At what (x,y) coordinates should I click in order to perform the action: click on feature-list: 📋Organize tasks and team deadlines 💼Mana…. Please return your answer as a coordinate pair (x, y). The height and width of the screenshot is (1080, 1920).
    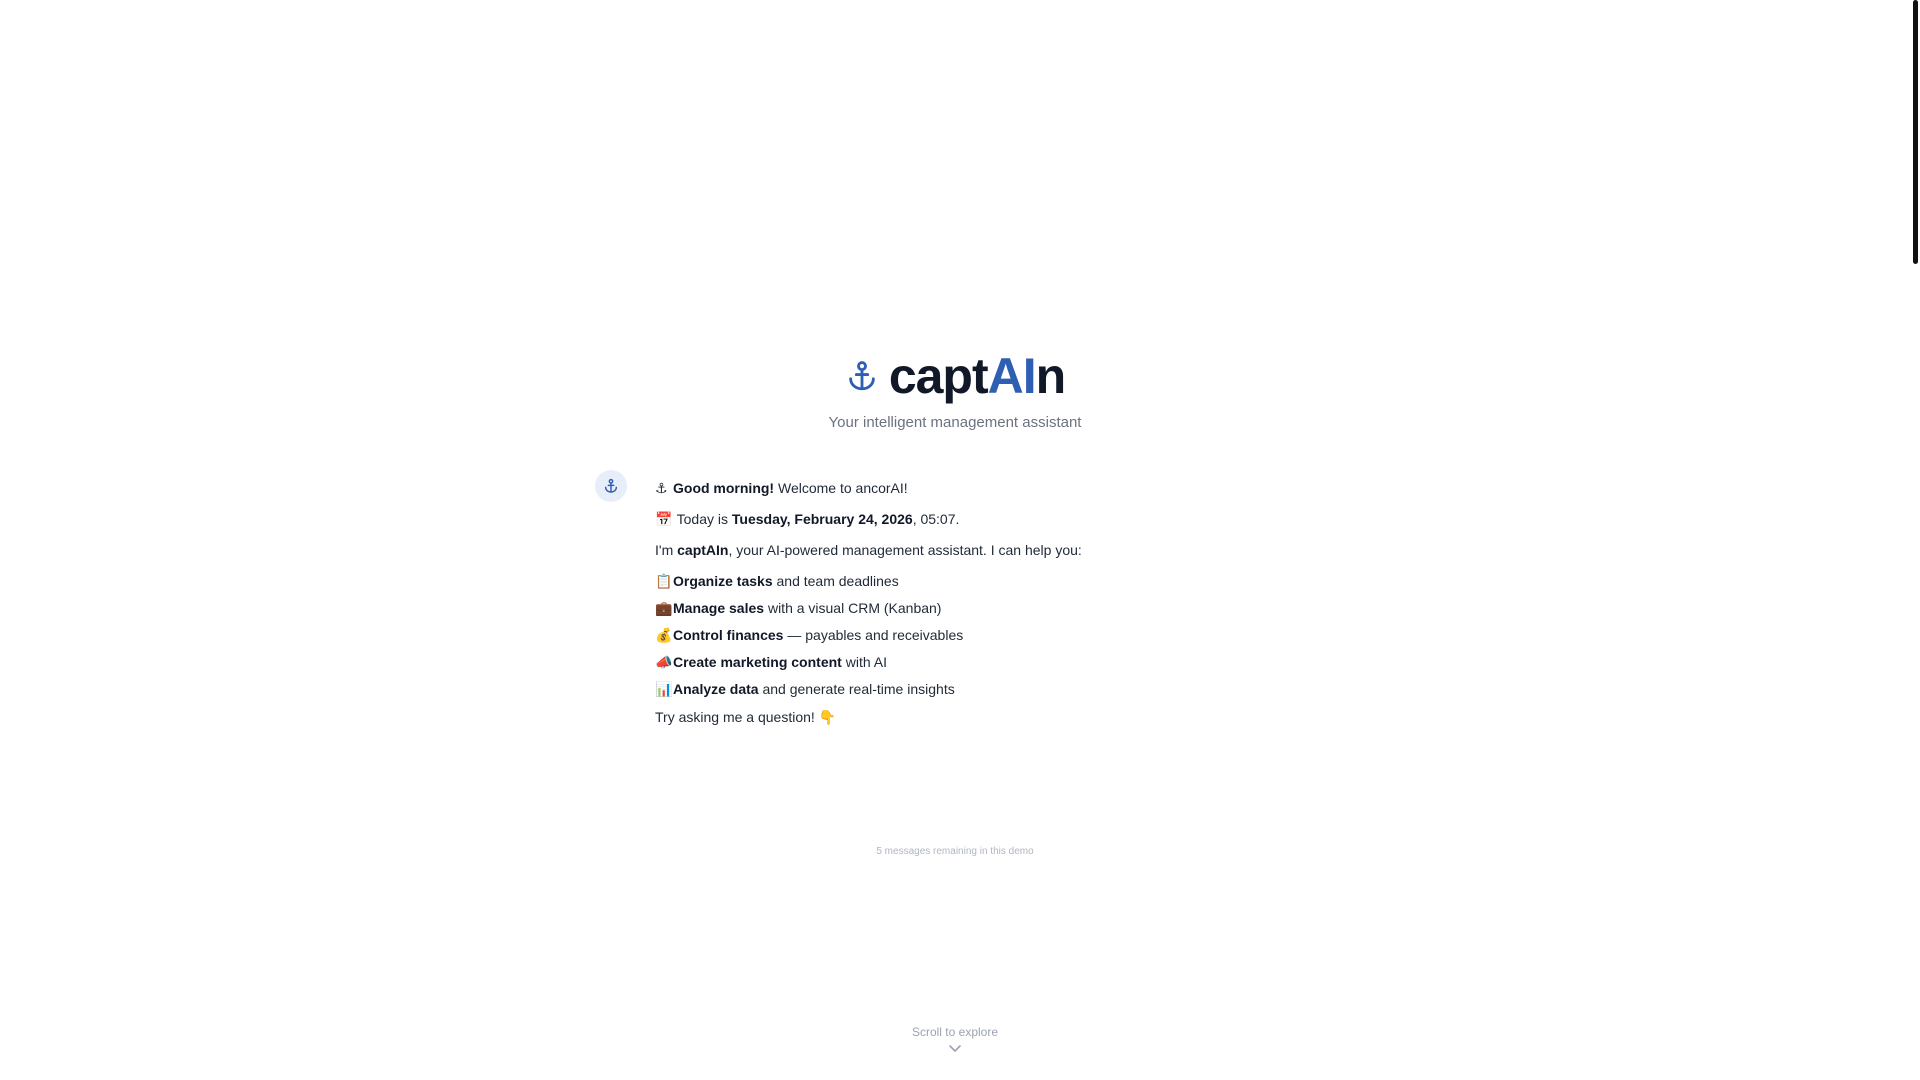
    Looking at the image, I should click on (965, 635).